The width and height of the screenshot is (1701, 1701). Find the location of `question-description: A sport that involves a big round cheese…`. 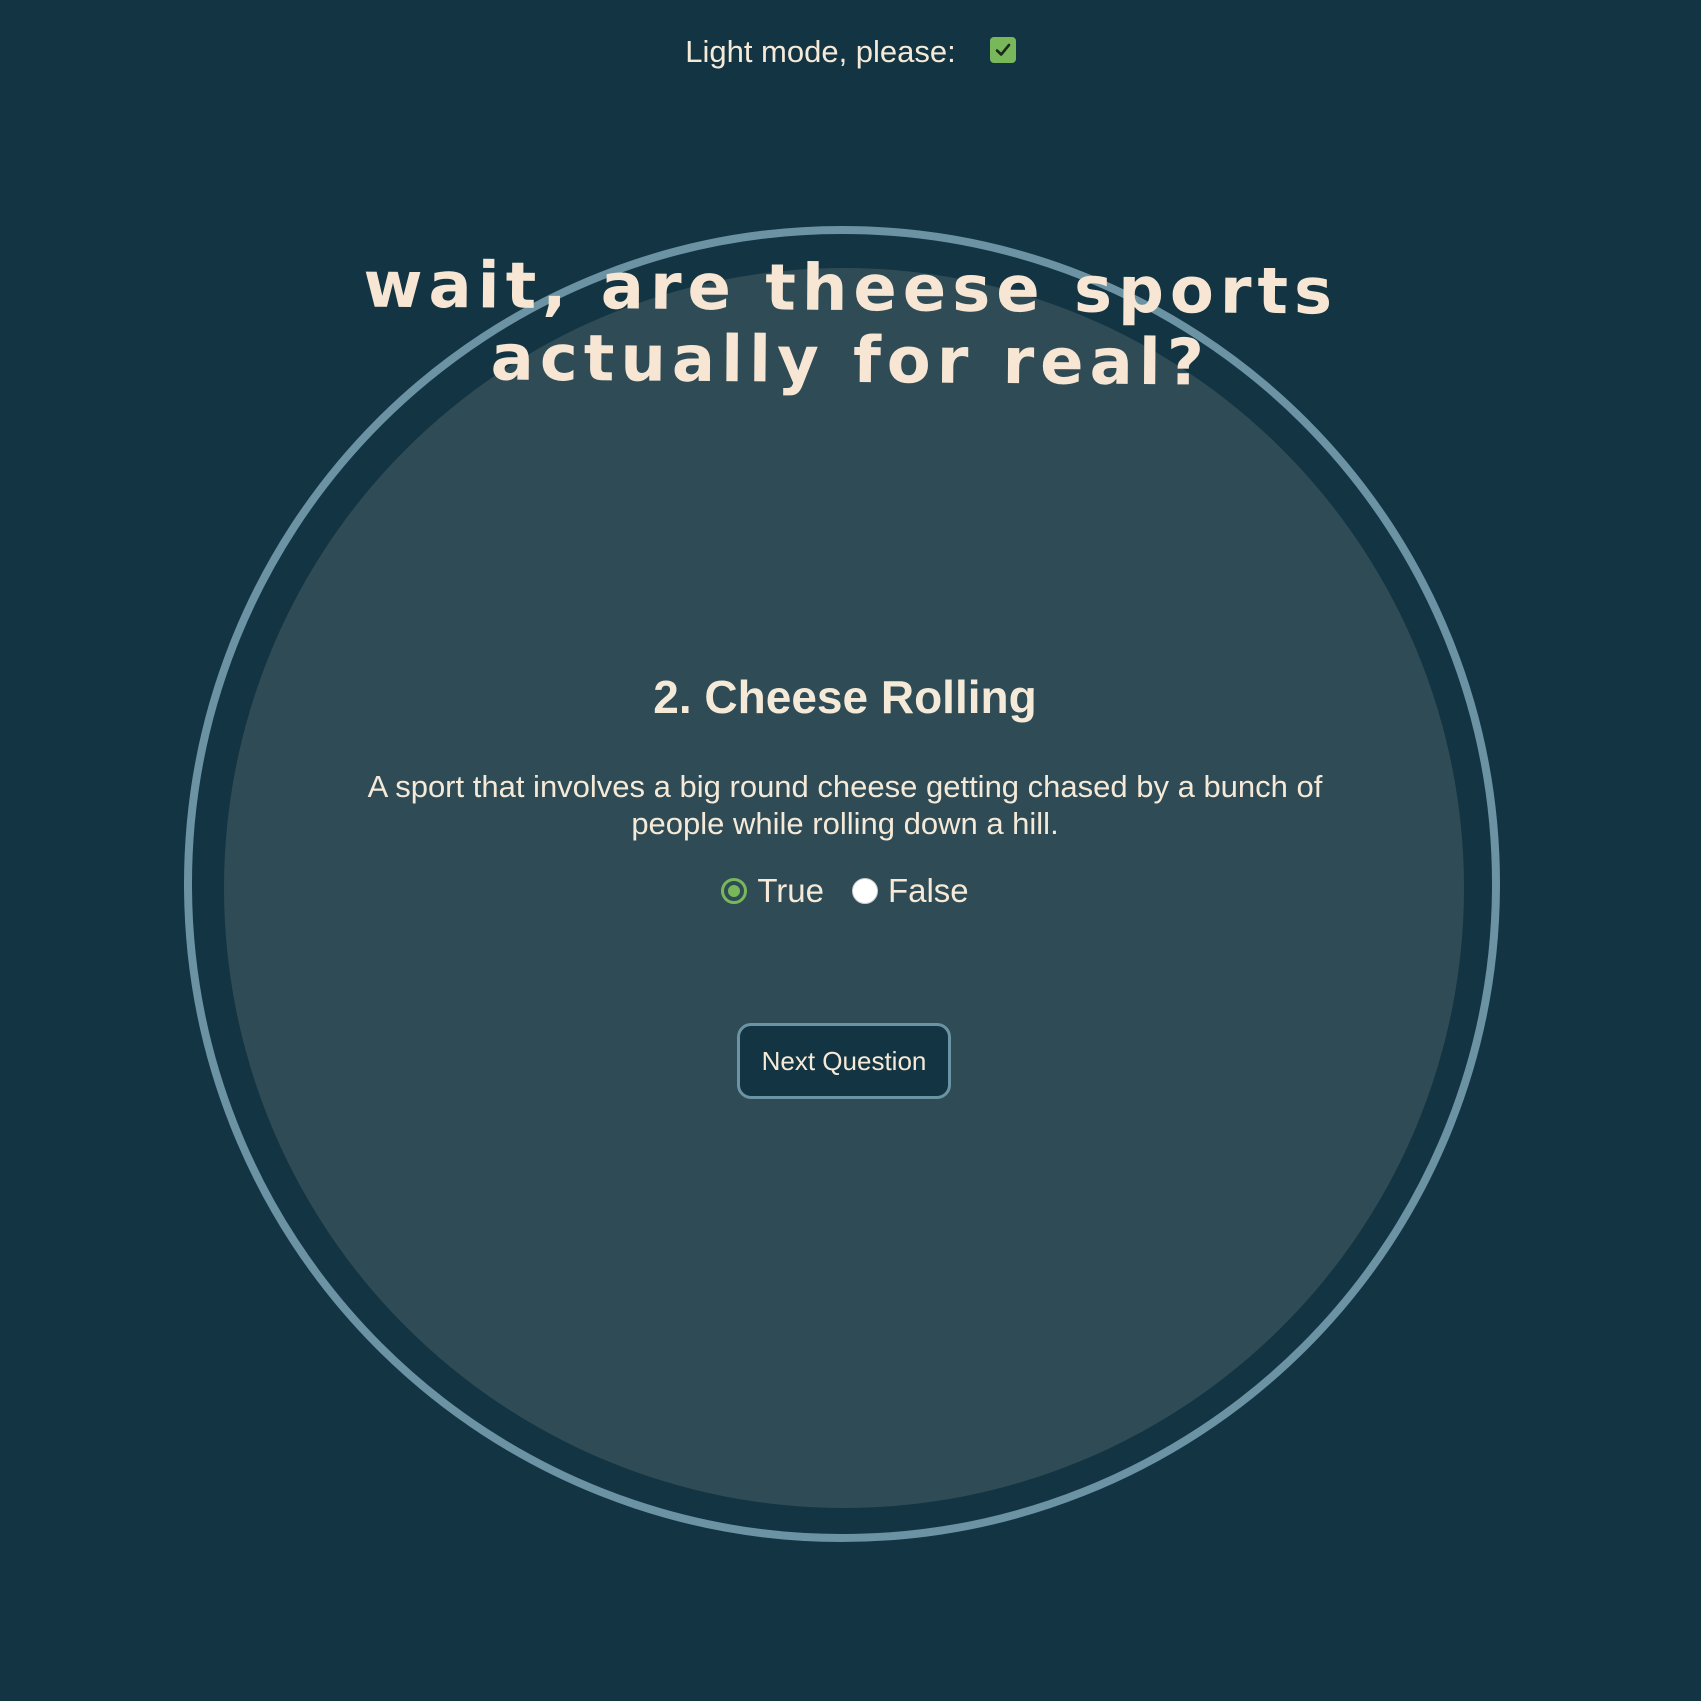

question-description: A sport that involves a big round cheese… is located at coordinates (845, 805).